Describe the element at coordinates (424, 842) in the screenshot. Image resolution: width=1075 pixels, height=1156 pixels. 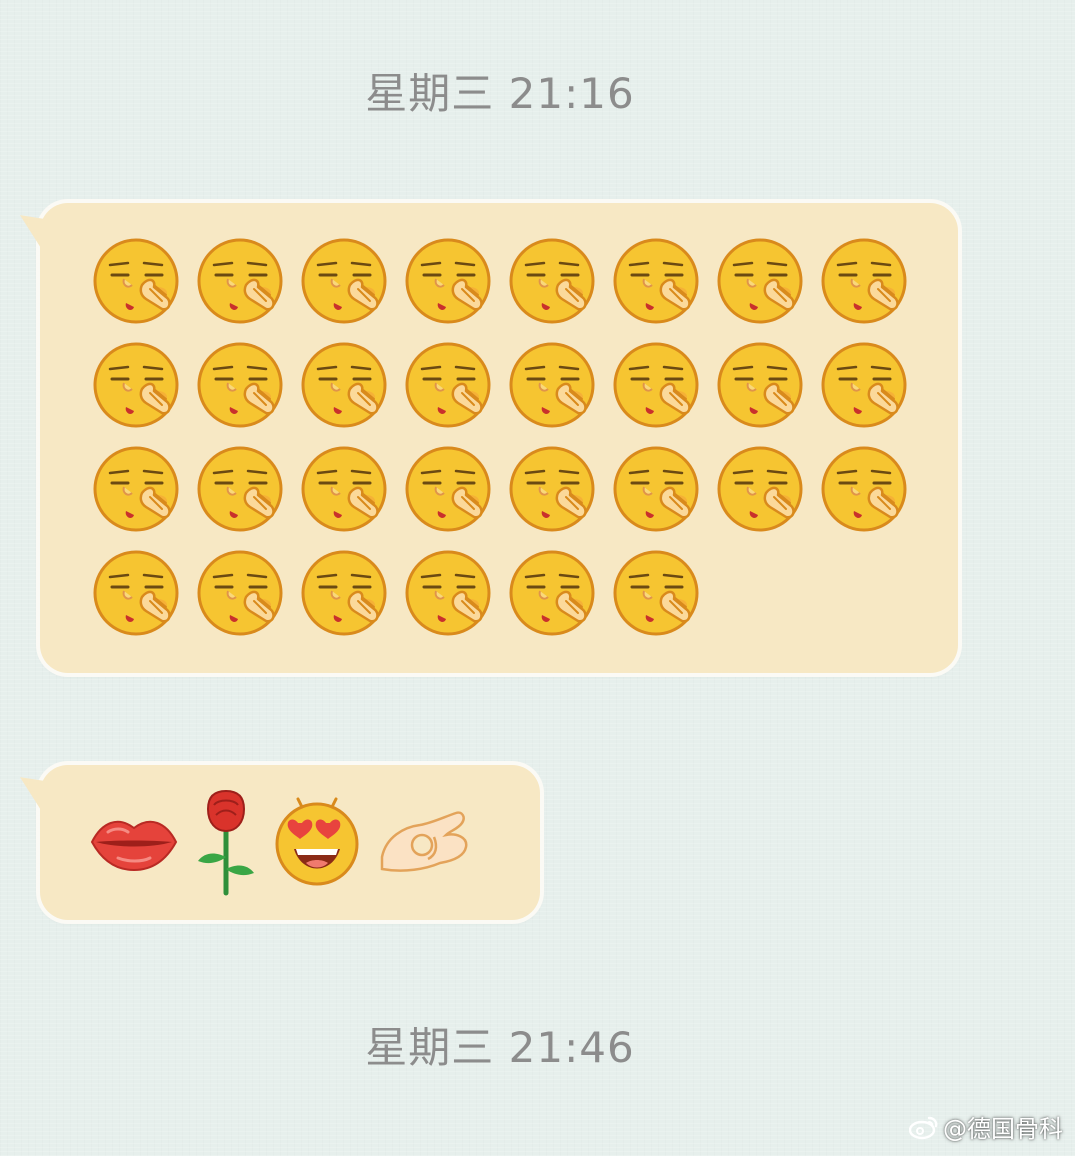
I see `ok-hand-icon` at that location.